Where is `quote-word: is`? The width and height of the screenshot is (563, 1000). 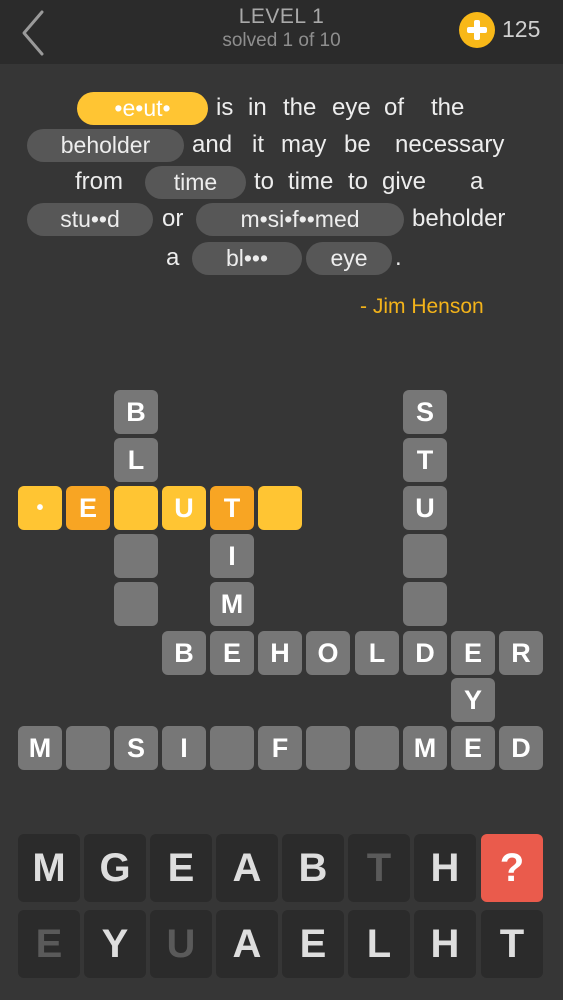
quote-word: is is located at coordinates (225, 107).